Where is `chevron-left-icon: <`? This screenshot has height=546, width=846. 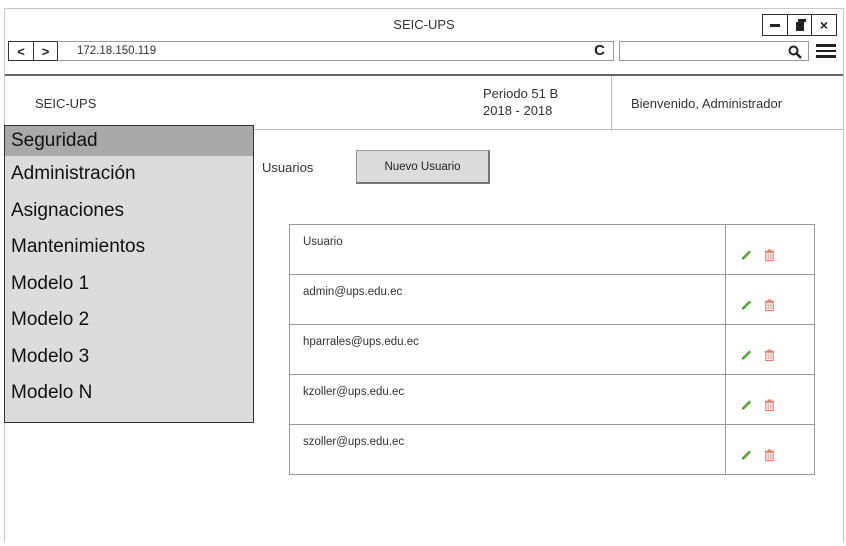
chevron-left-icon: < is located at coordinates (21, 51).